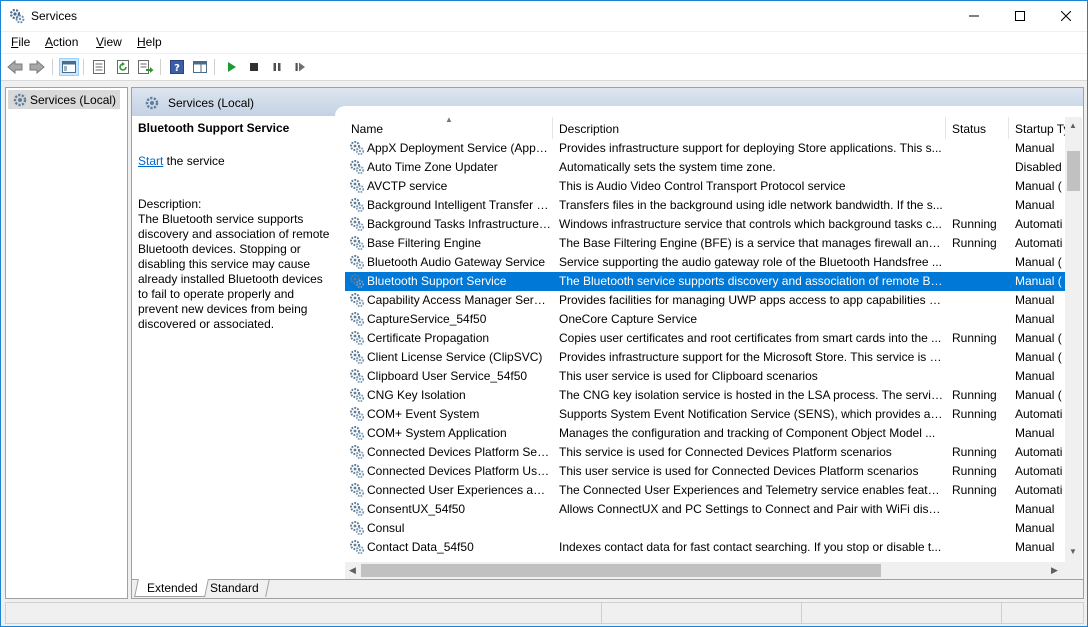 The width and height of the screenshot is (1088, 627). I want to click on service-name: Contact Data_54f50, so click(420, 547).